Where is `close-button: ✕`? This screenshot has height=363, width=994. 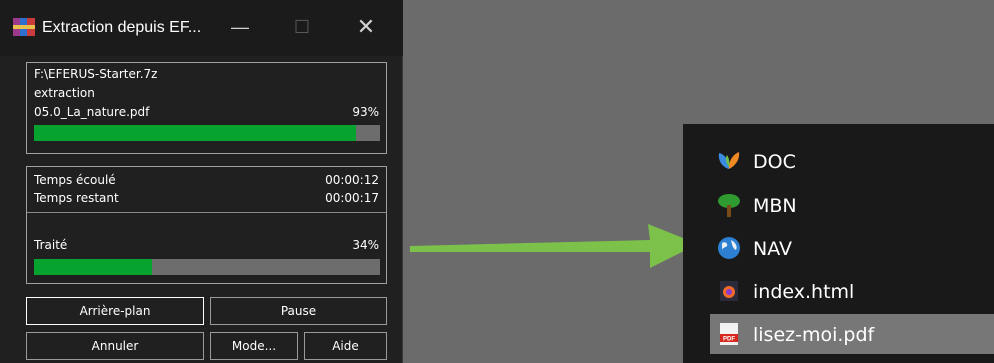
close-button: ✕ is located at coordinates (366, 27).